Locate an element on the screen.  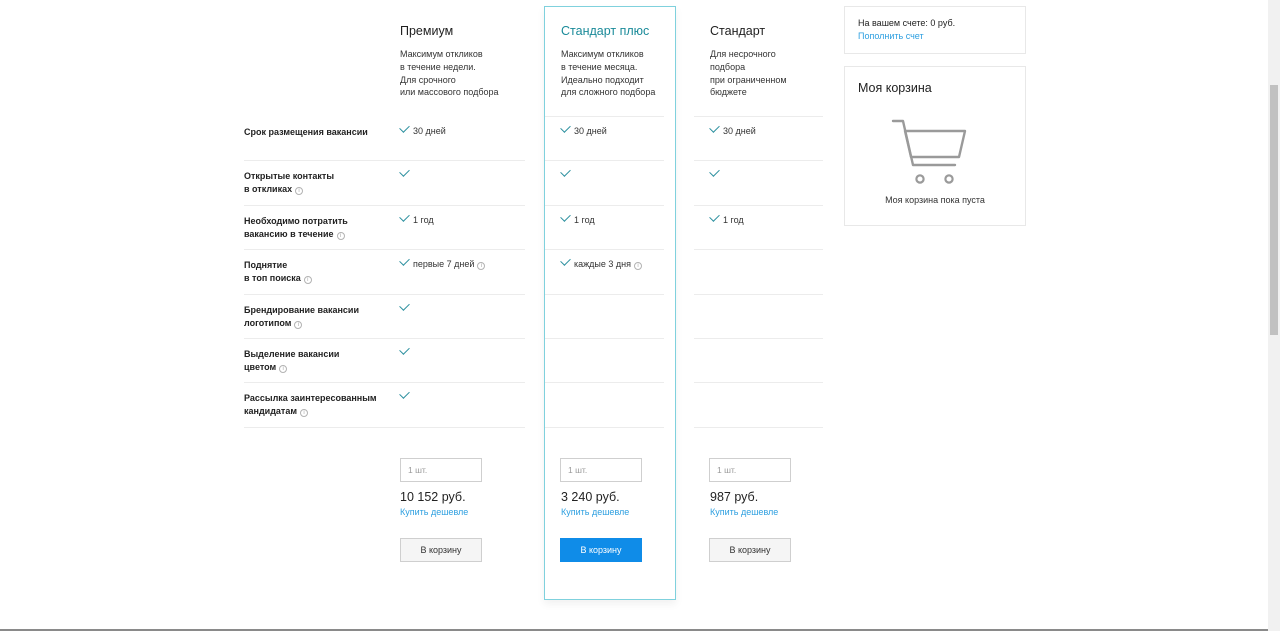
cart-panel: Моя корзина Моя корзина пока пуста is located at coordinates (935, 146).